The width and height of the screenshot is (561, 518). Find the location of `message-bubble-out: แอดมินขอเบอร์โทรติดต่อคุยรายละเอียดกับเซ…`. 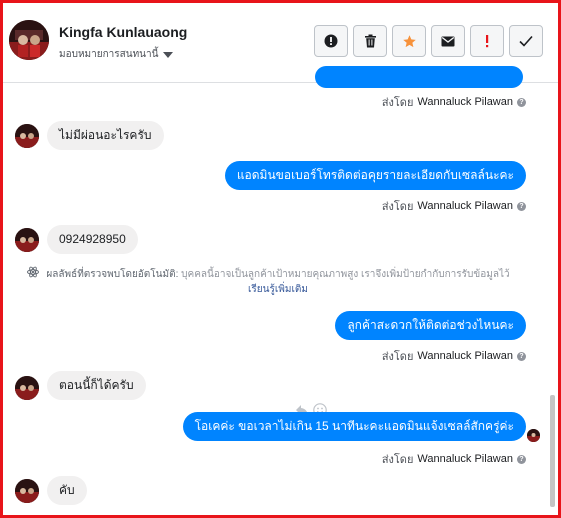

message-bubble-out: แอดมินขอเบอร์โทรติดต่อคุยรายละเอียดกับเซ… is located at coordinates (375, 175).